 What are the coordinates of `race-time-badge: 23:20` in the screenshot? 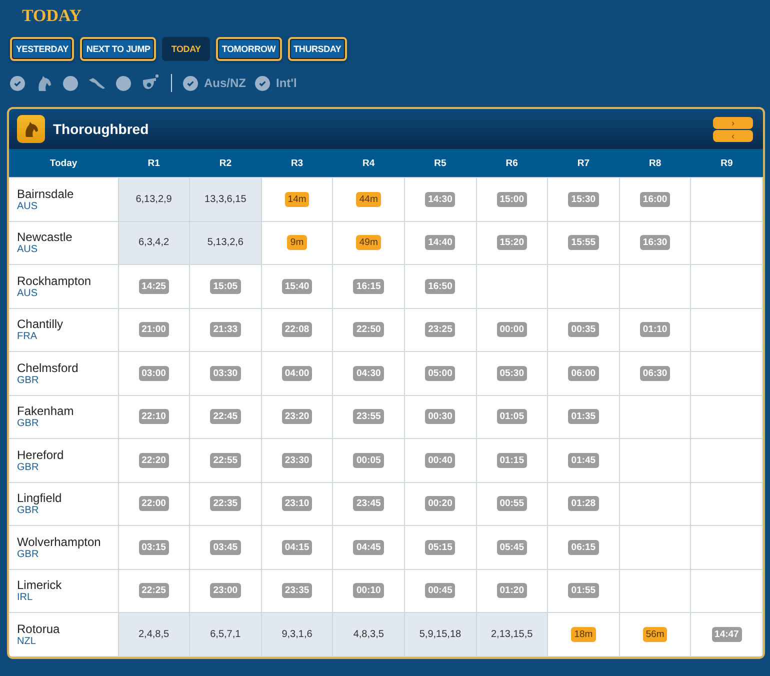 It's located at (297, 416).